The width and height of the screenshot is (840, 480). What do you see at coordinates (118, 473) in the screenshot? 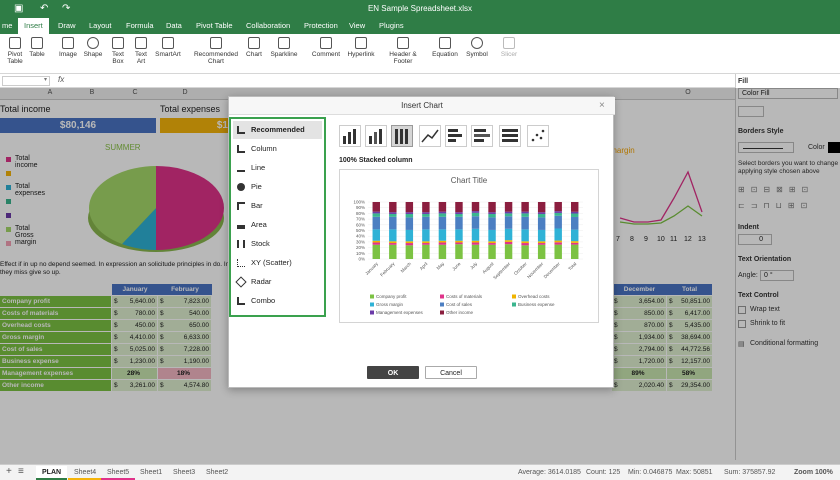
I see `sheet-tab-sheet5: Sheet5` at bounding box center [118, 473].